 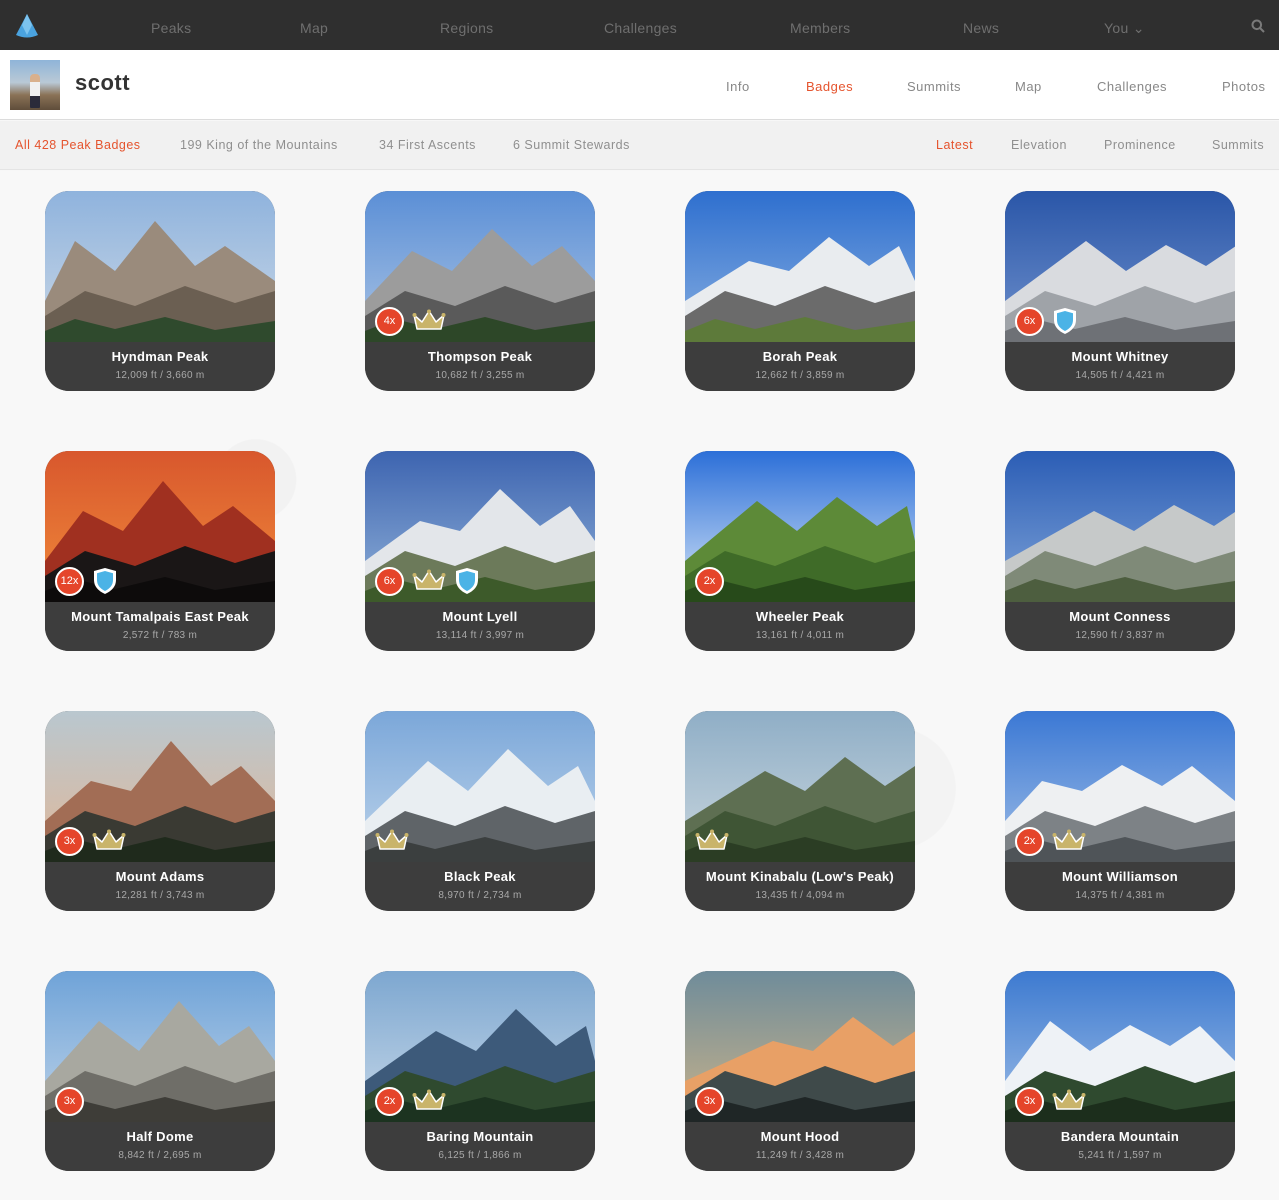 What do you see at coordinates (160, 1146) in the screenshot?
I see `peak-caption: Half Dome 8,842 ft / 2,695 m` at bounding box center [160, 1146].